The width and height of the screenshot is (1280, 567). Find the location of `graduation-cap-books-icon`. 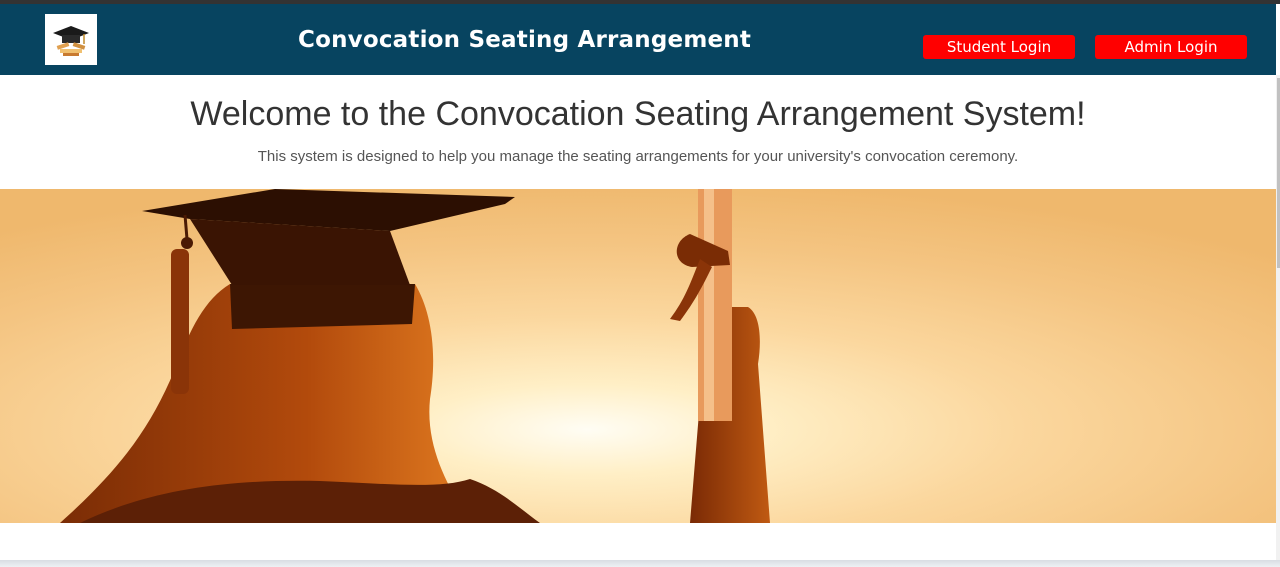

graduation-cap-books-icon is located at coordinates (71, 41).